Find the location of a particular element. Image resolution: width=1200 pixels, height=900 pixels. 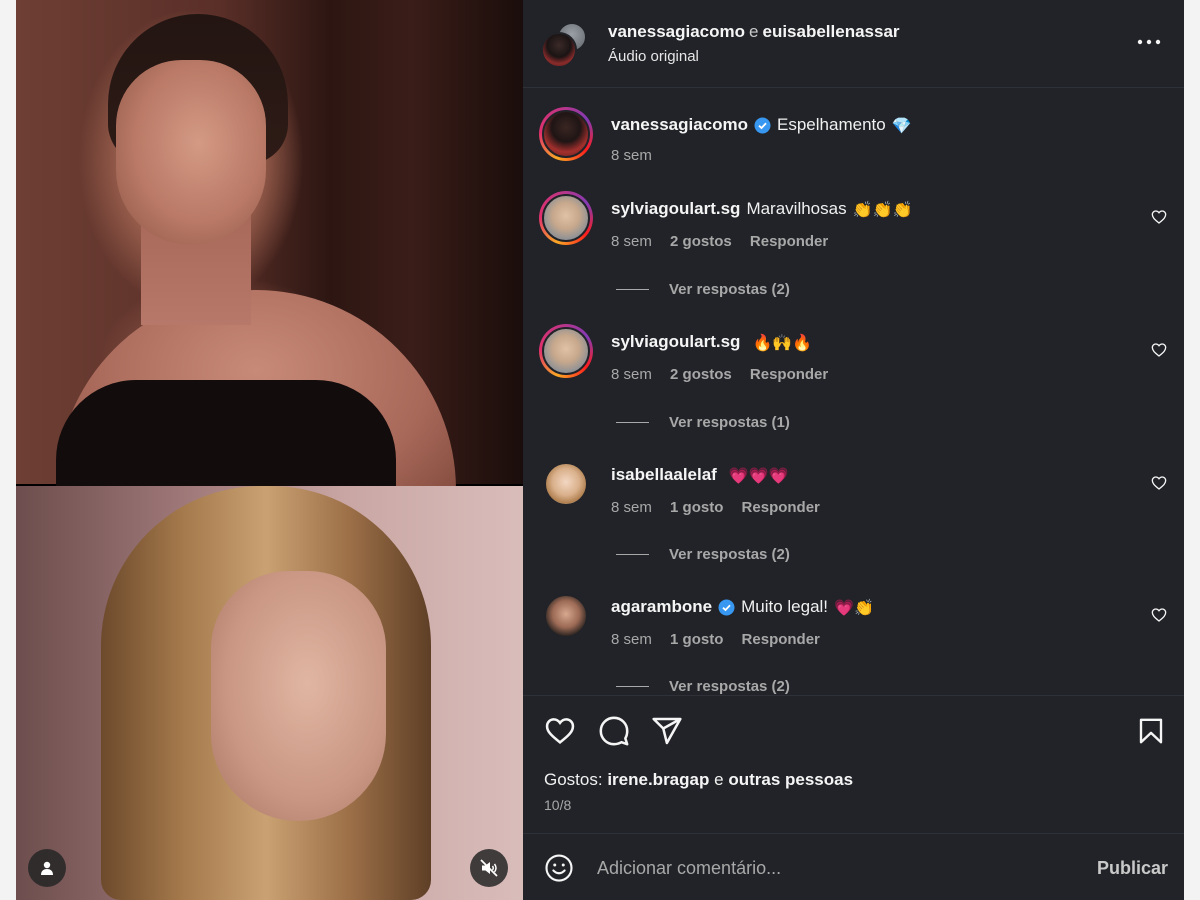

comment-line: sylviagoulart.sg Maravilhosas 👏👏👏 is located at coordinates (761, 209).